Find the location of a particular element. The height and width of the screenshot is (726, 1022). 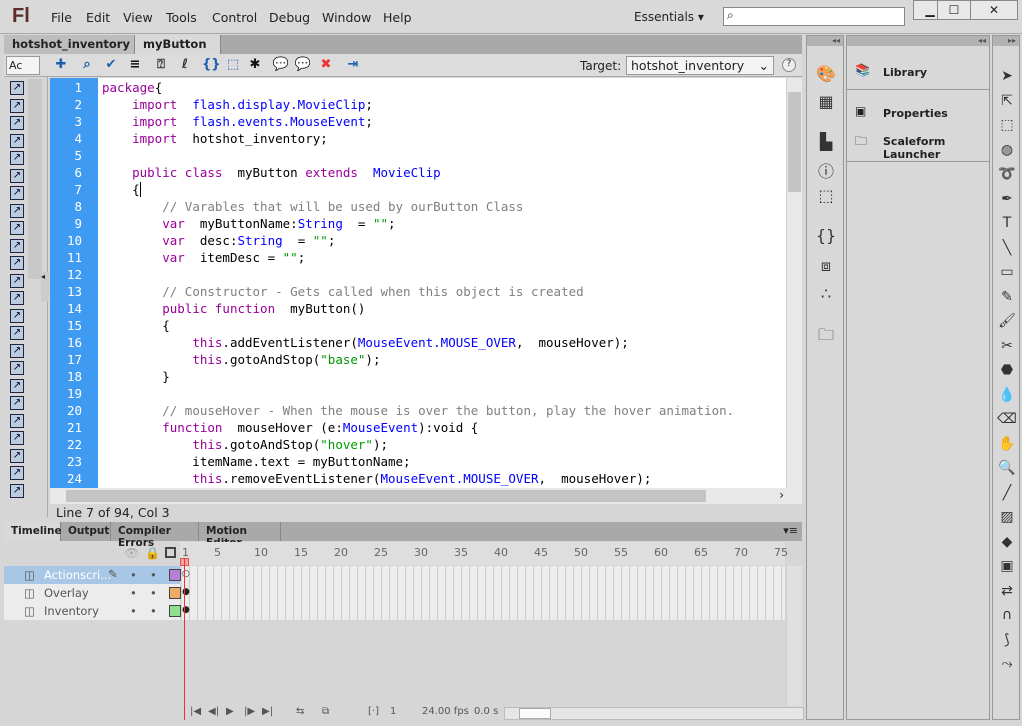

tool-icon: ▣ is located at coordinates (1007, 568).